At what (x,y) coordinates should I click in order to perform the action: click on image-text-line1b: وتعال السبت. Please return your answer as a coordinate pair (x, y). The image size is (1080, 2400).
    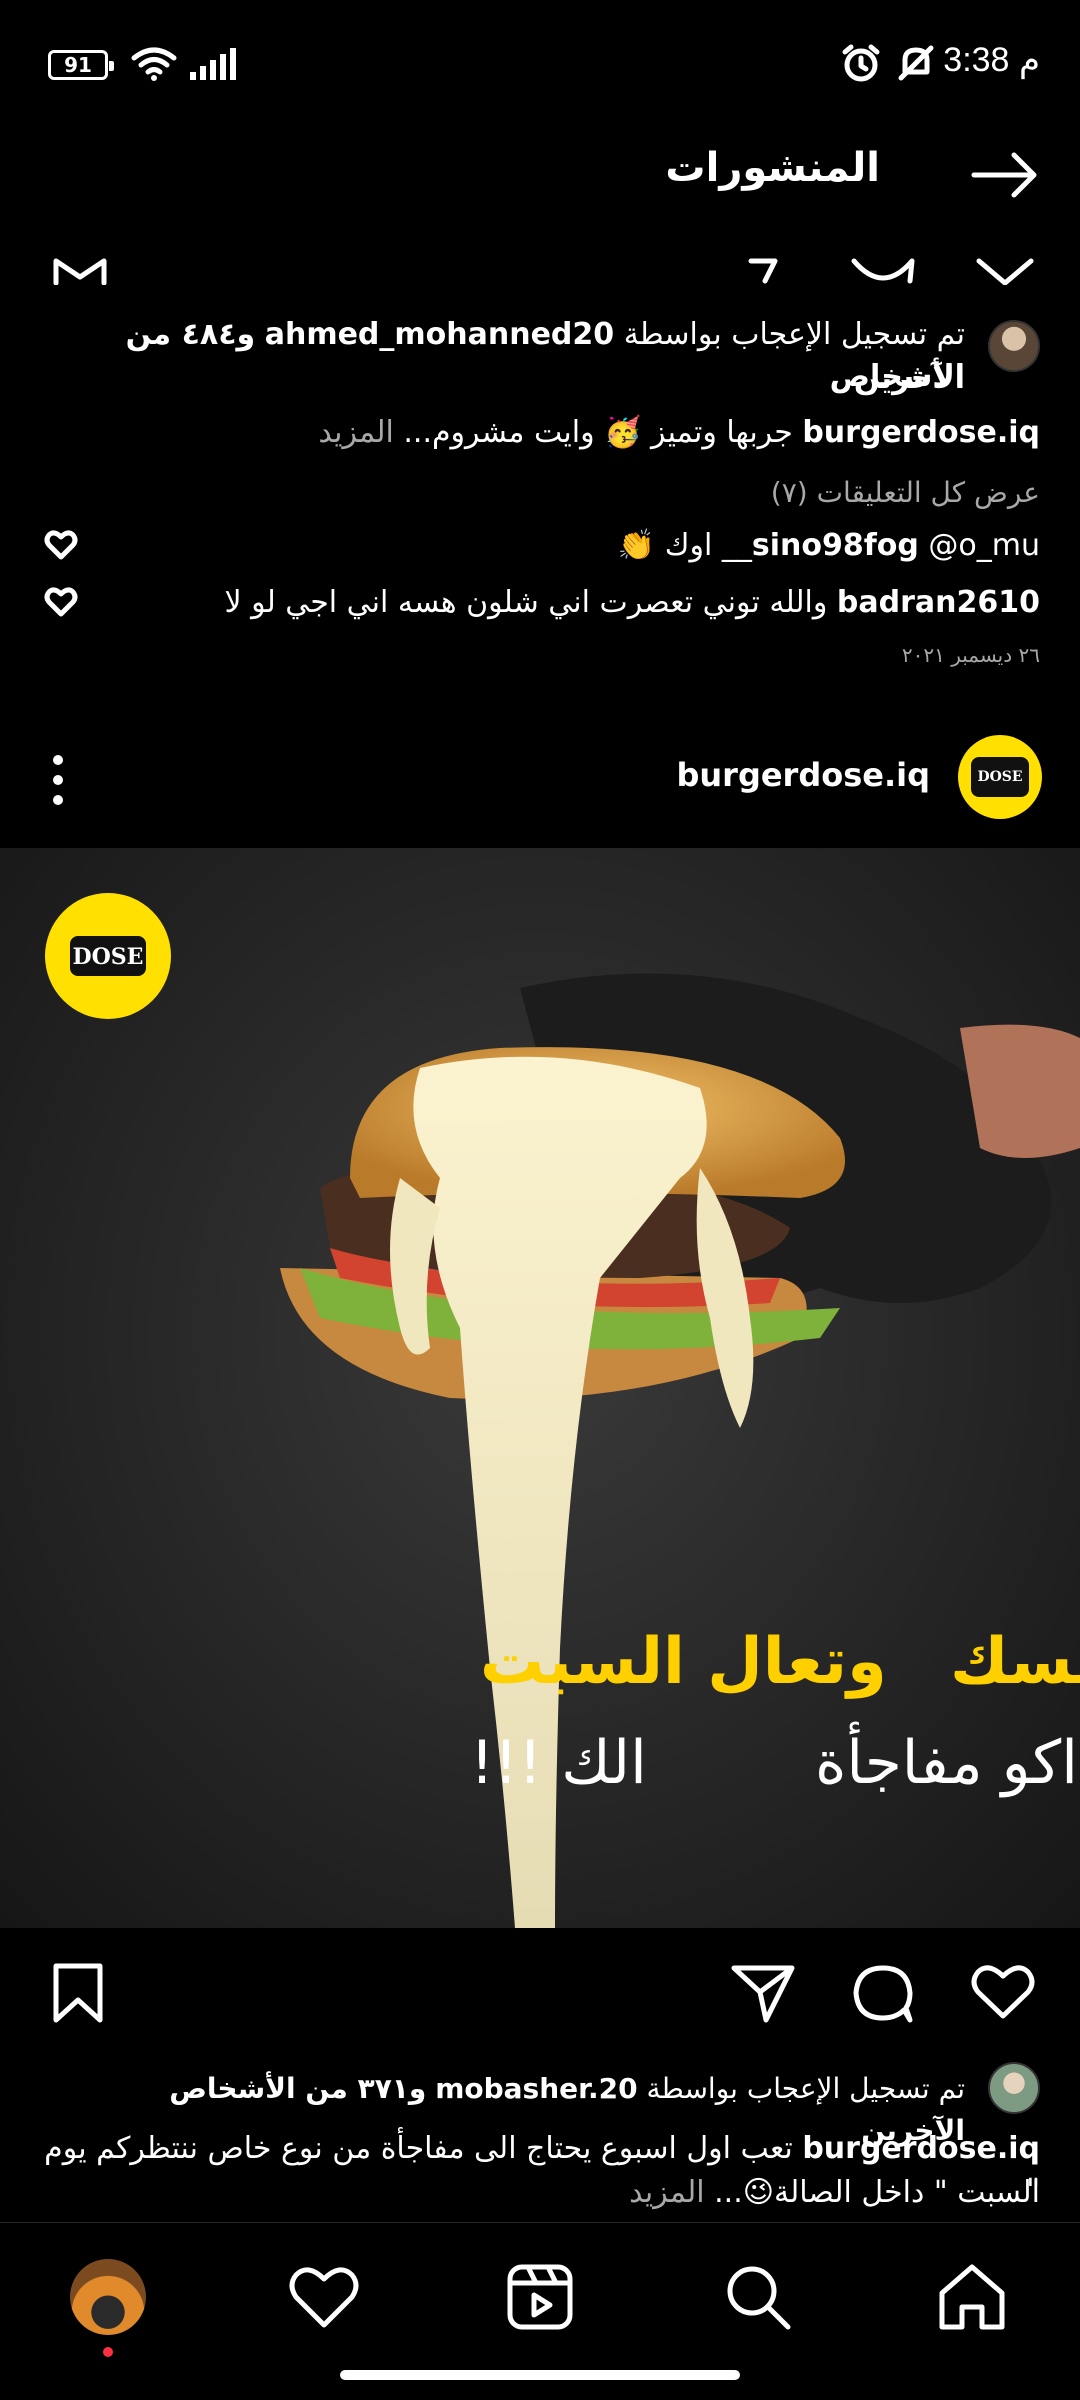
    Looking at the image, I should click on (683, 1662).